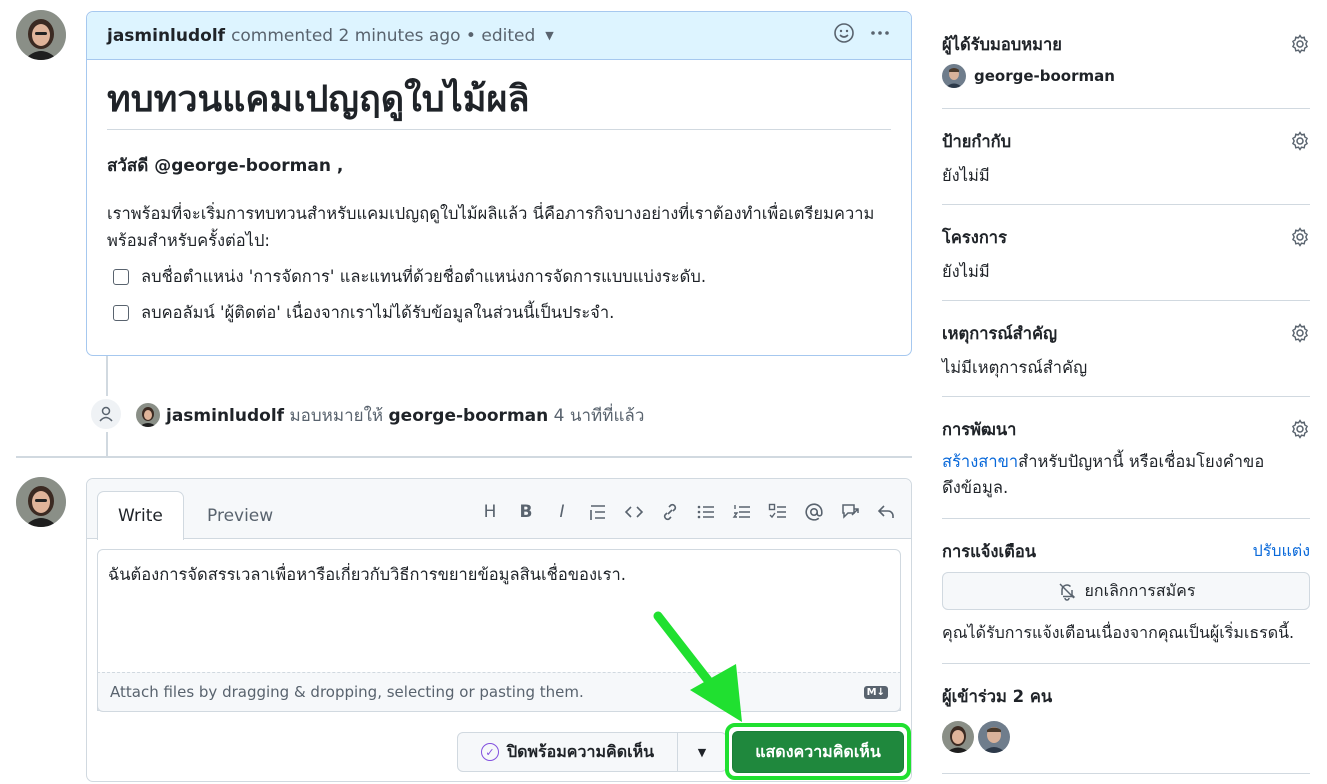 The width and height of the screenshot is (1327, 784). What do you see at coordinates (1126, 719) in the screenshot?
I see `sidebar-participants: ผู้เข้าร่วม 2 คน` at bounding box center [1126, 719].